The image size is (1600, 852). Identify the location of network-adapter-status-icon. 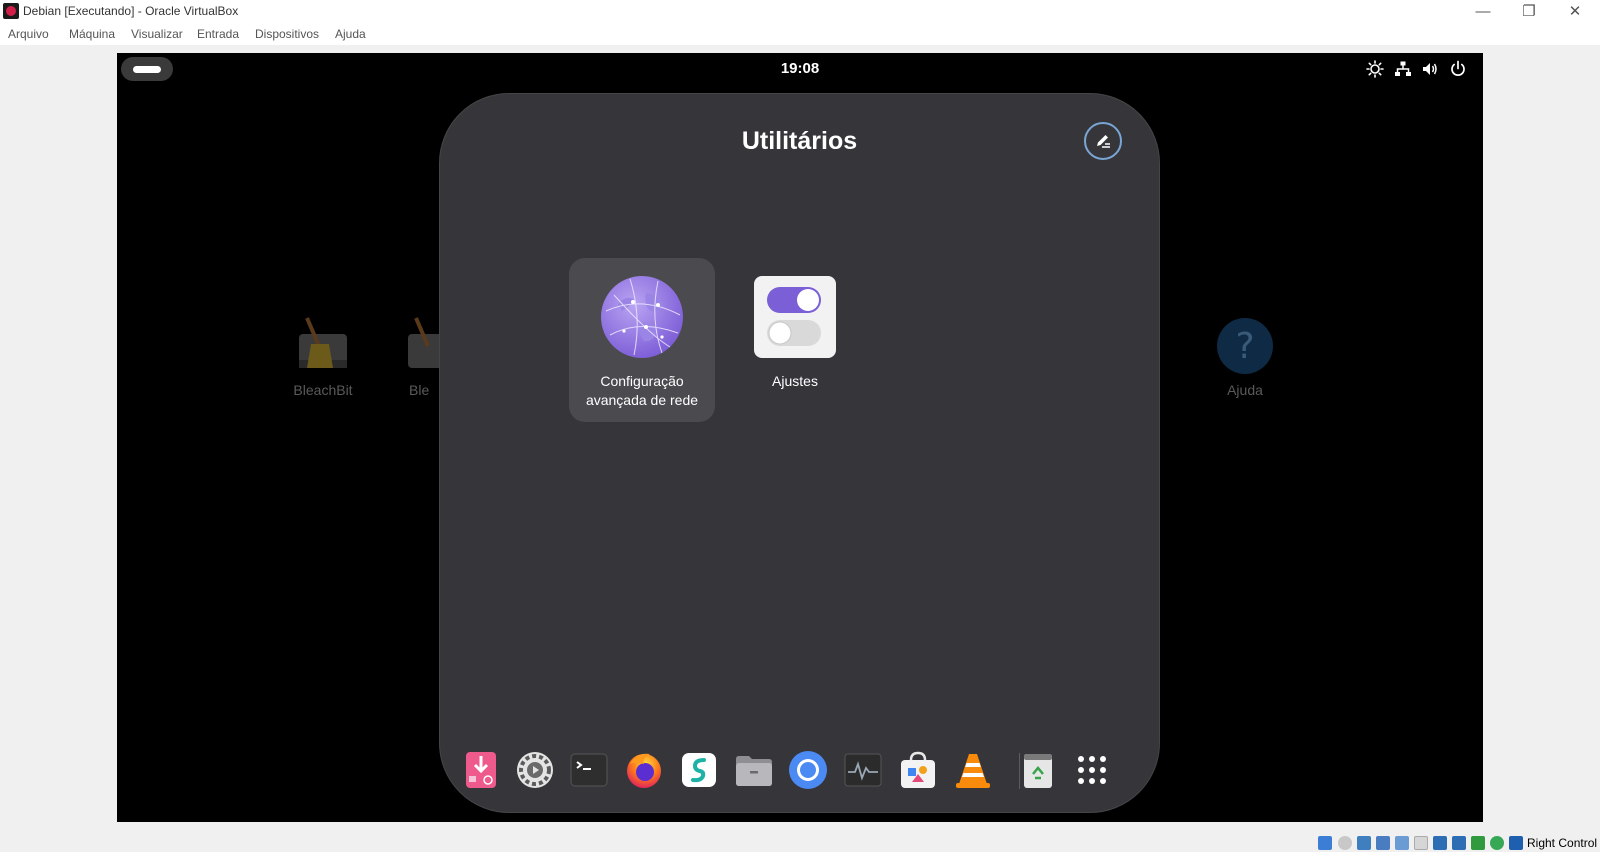
(1383, 843).